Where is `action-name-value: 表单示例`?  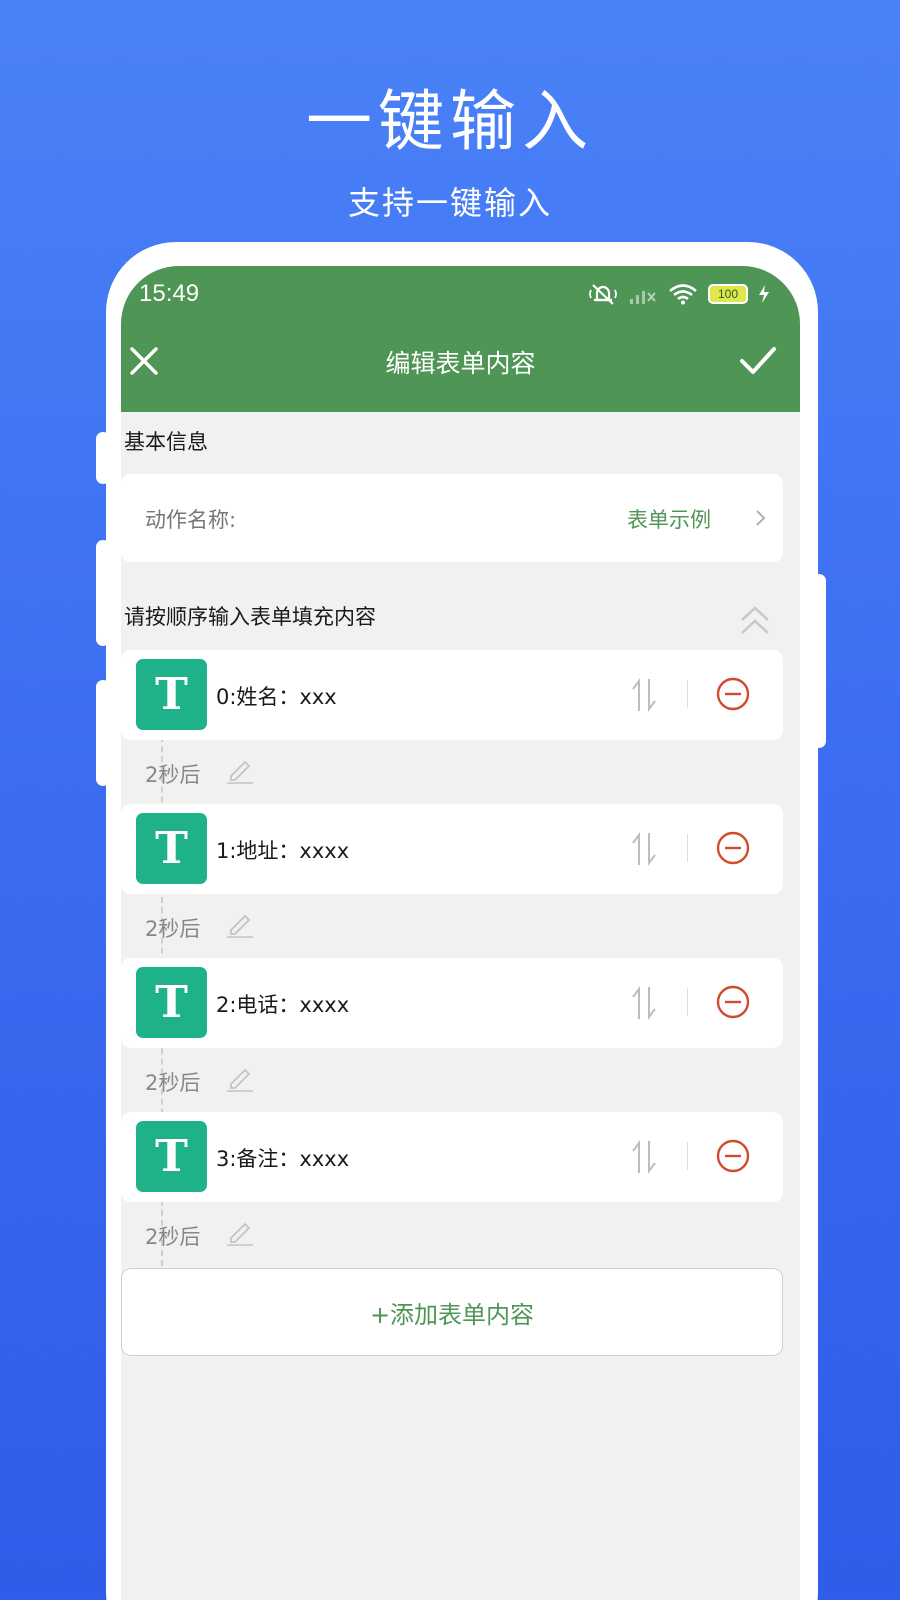
action-name-value: 表单示例 is located at coordinates (669, 520).